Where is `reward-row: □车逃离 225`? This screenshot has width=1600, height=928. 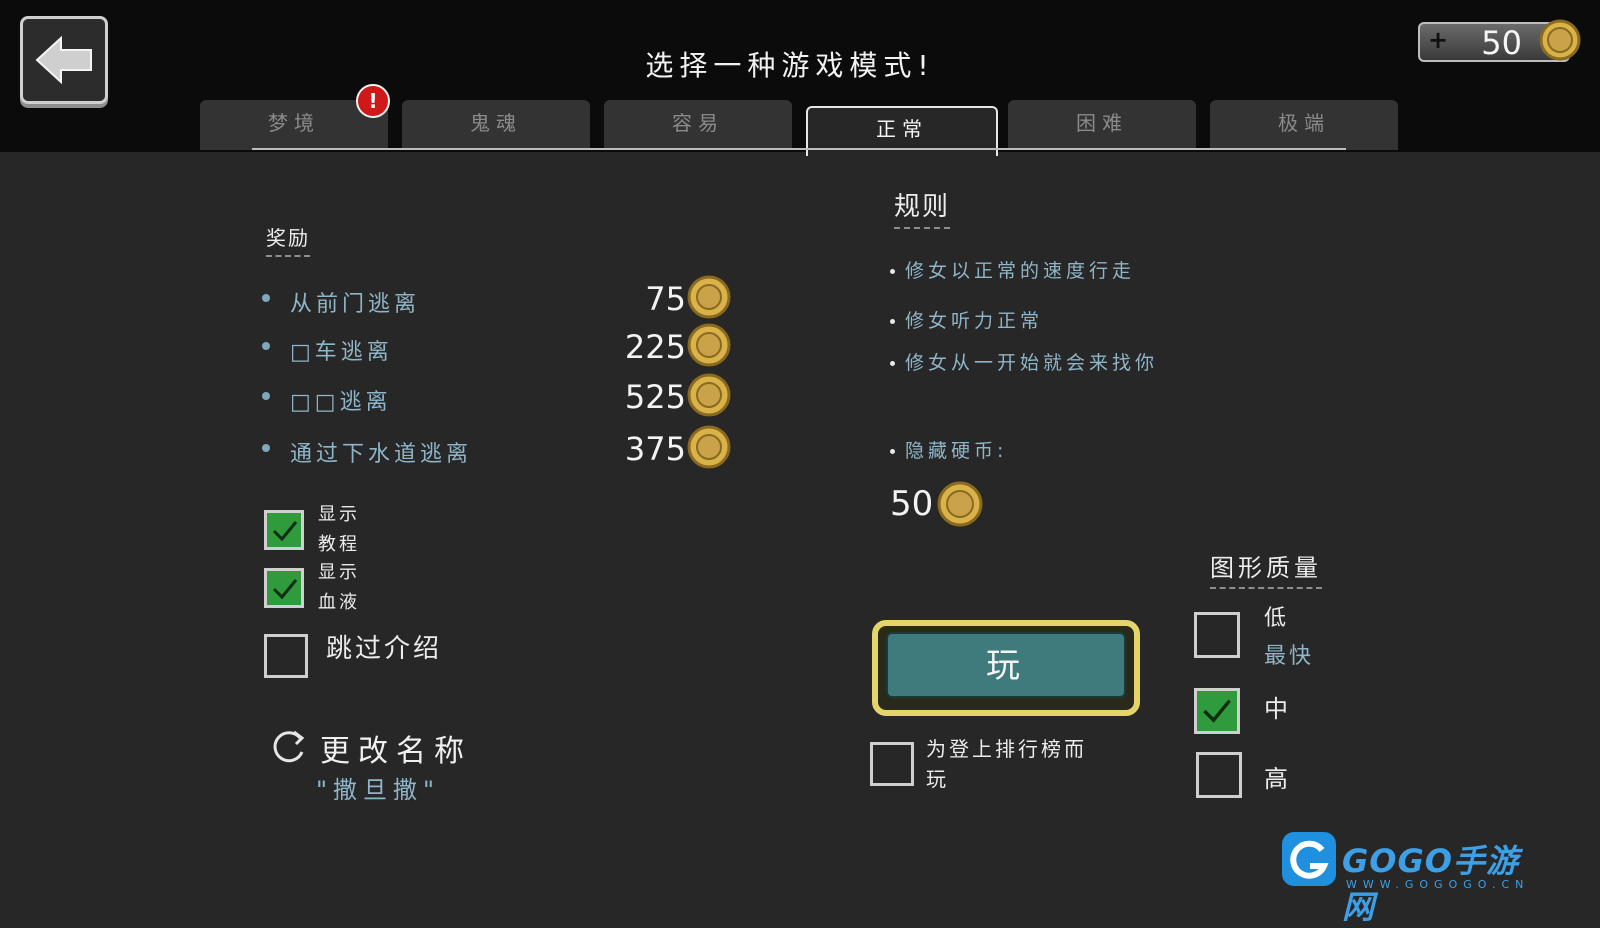 reward-row: □车逃离 225 is located at coordinates (502, 345).